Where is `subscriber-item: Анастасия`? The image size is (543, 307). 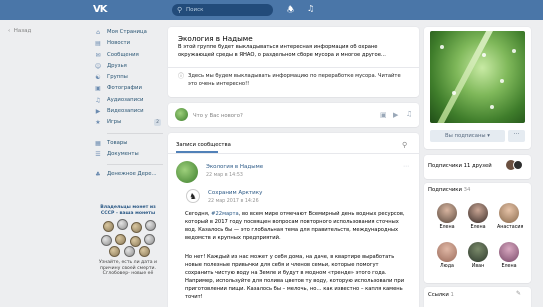 subscriber-item: Анастасия is located at coordinates (510, 216).